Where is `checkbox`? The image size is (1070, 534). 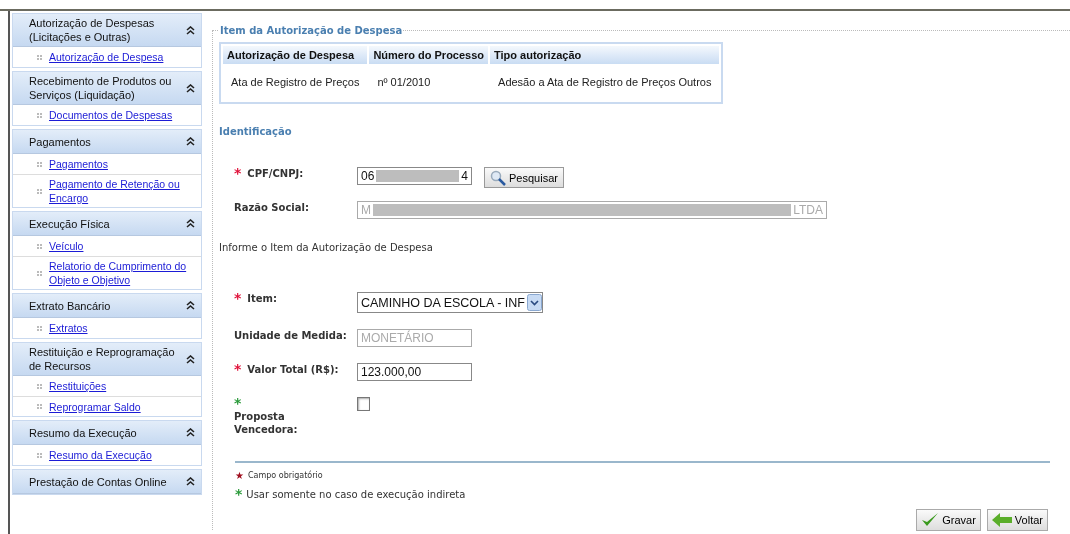
checkbox is located at coordinates (363, 404).